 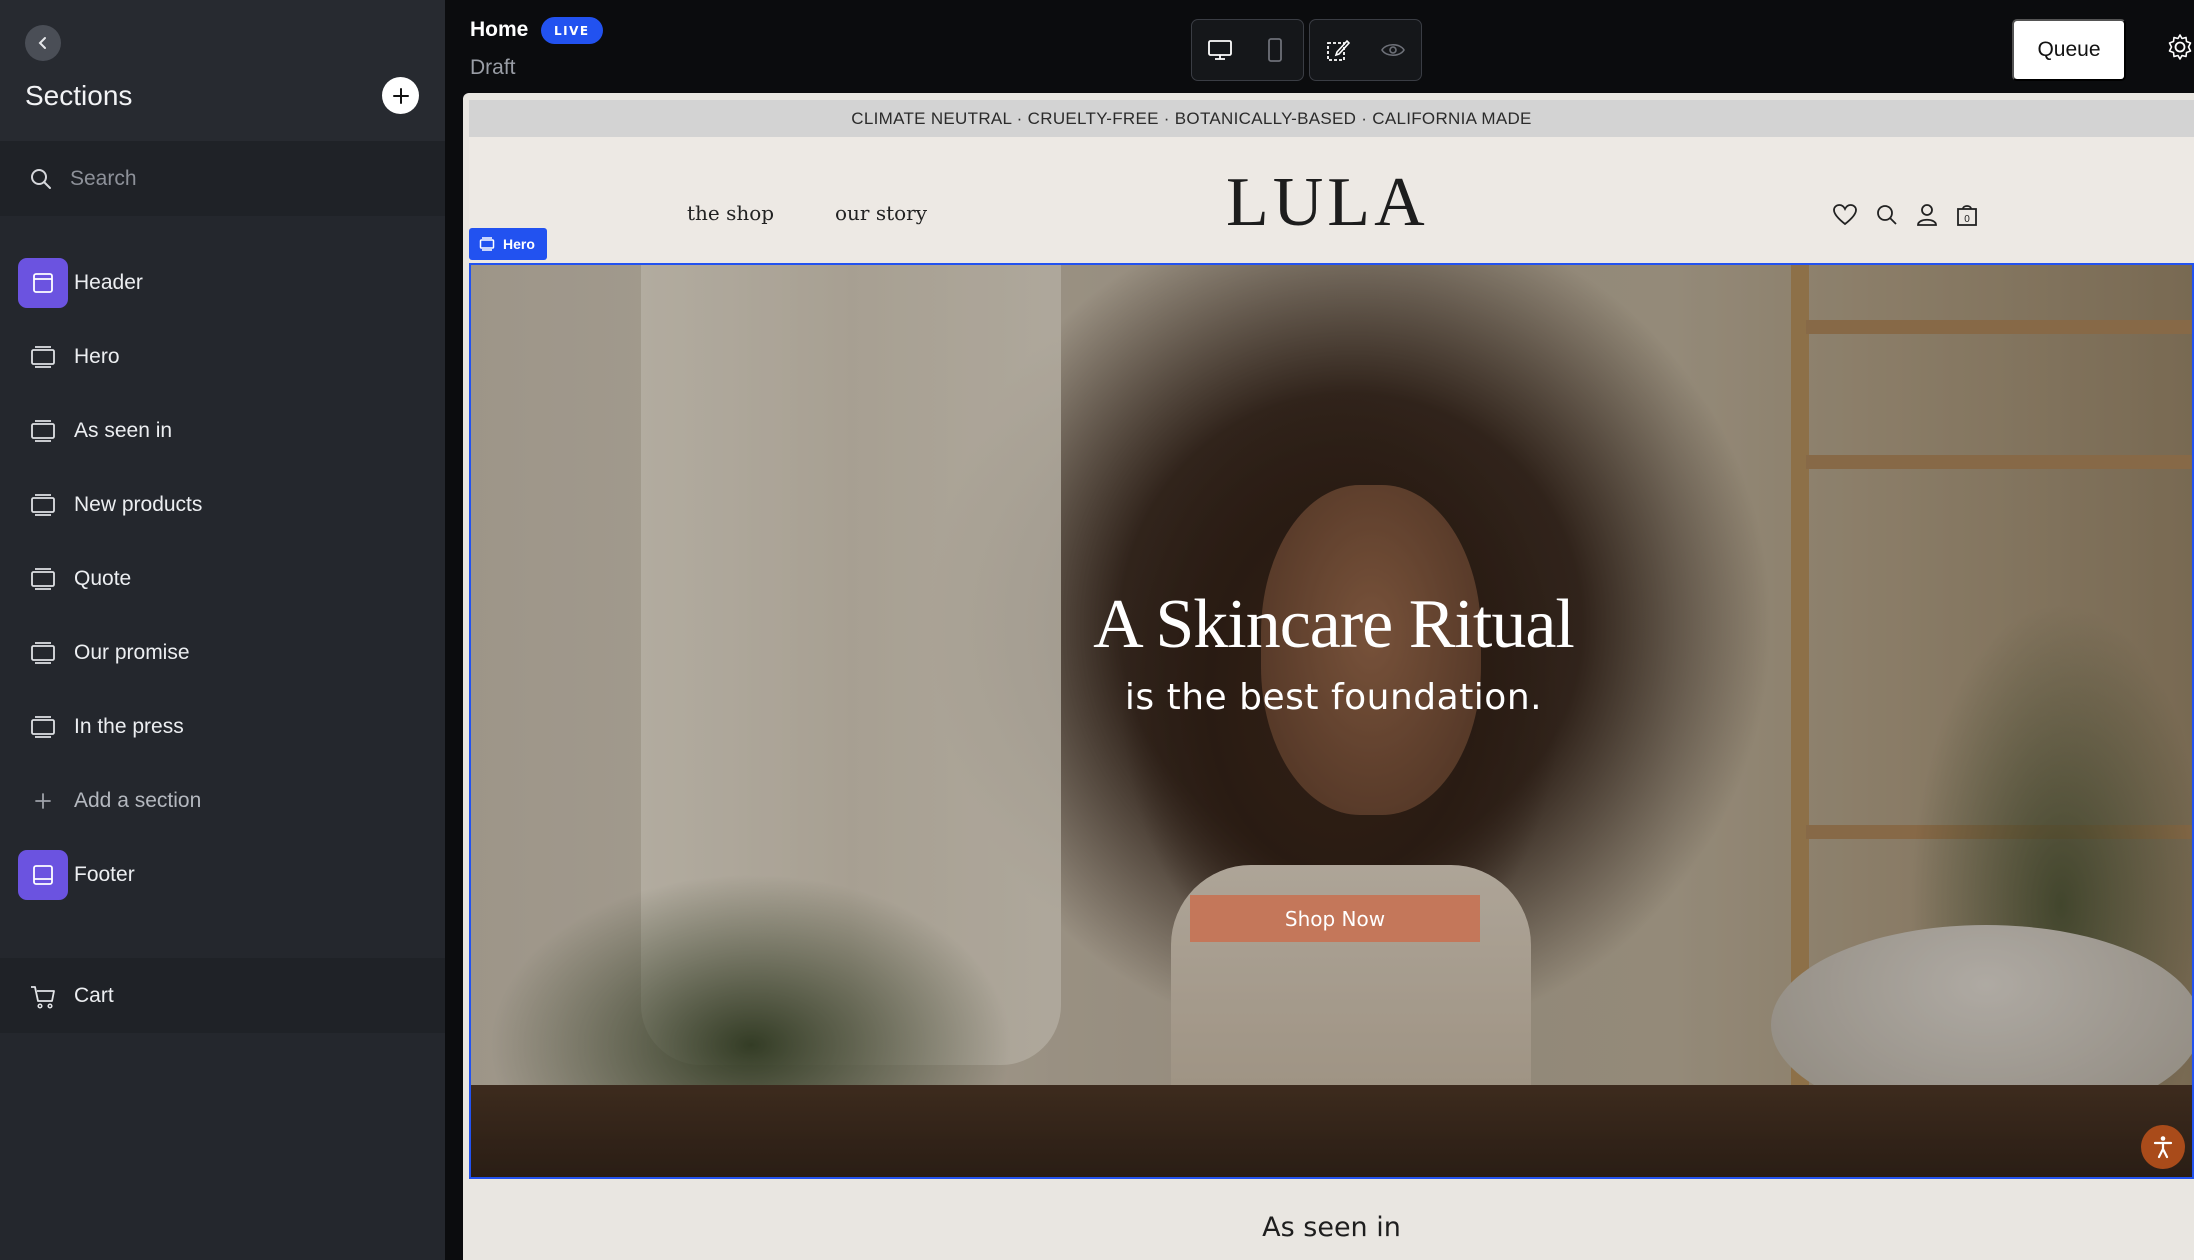 What do you see at coordinates (222, 653) in the screenshot?
I see `sidebar-item-our-promise: Our promise` at bounding box center [222, 653].